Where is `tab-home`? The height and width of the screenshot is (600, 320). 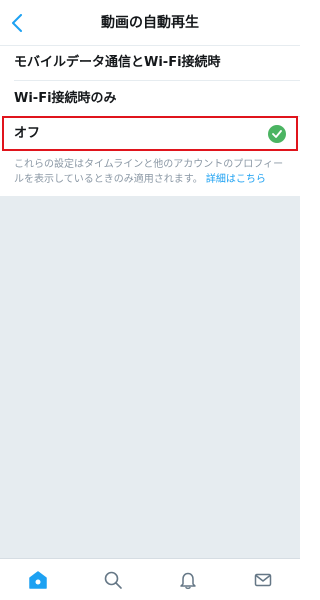
tab-home is located at coordinates (38, 580).